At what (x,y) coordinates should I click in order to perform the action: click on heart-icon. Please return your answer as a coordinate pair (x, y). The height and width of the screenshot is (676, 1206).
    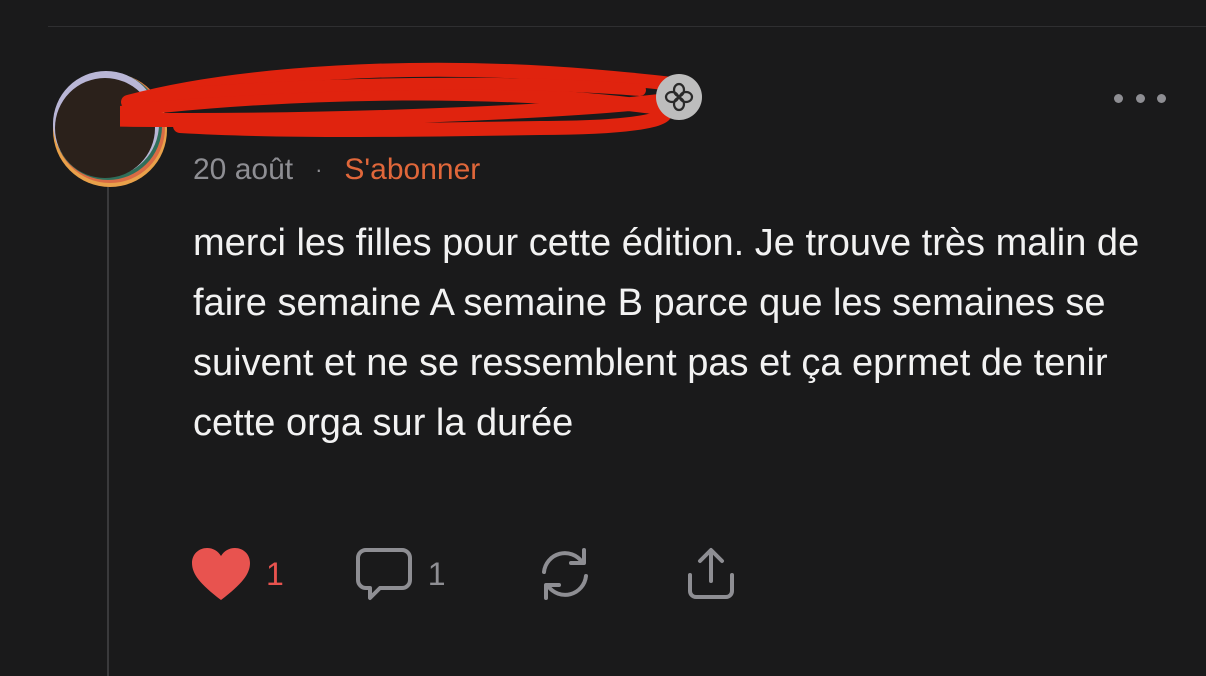
    Looking at the image, I should click on (221, 574).